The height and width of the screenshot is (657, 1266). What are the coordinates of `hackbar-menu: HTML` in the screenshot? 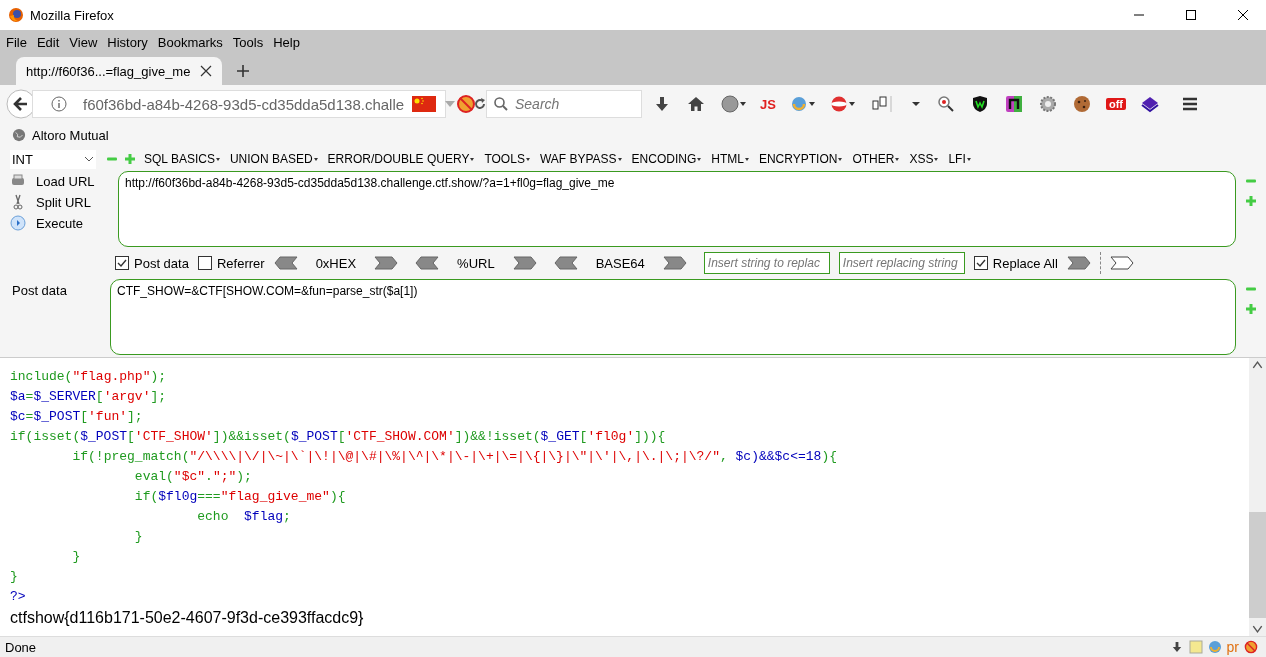 It's located at (730, 159).